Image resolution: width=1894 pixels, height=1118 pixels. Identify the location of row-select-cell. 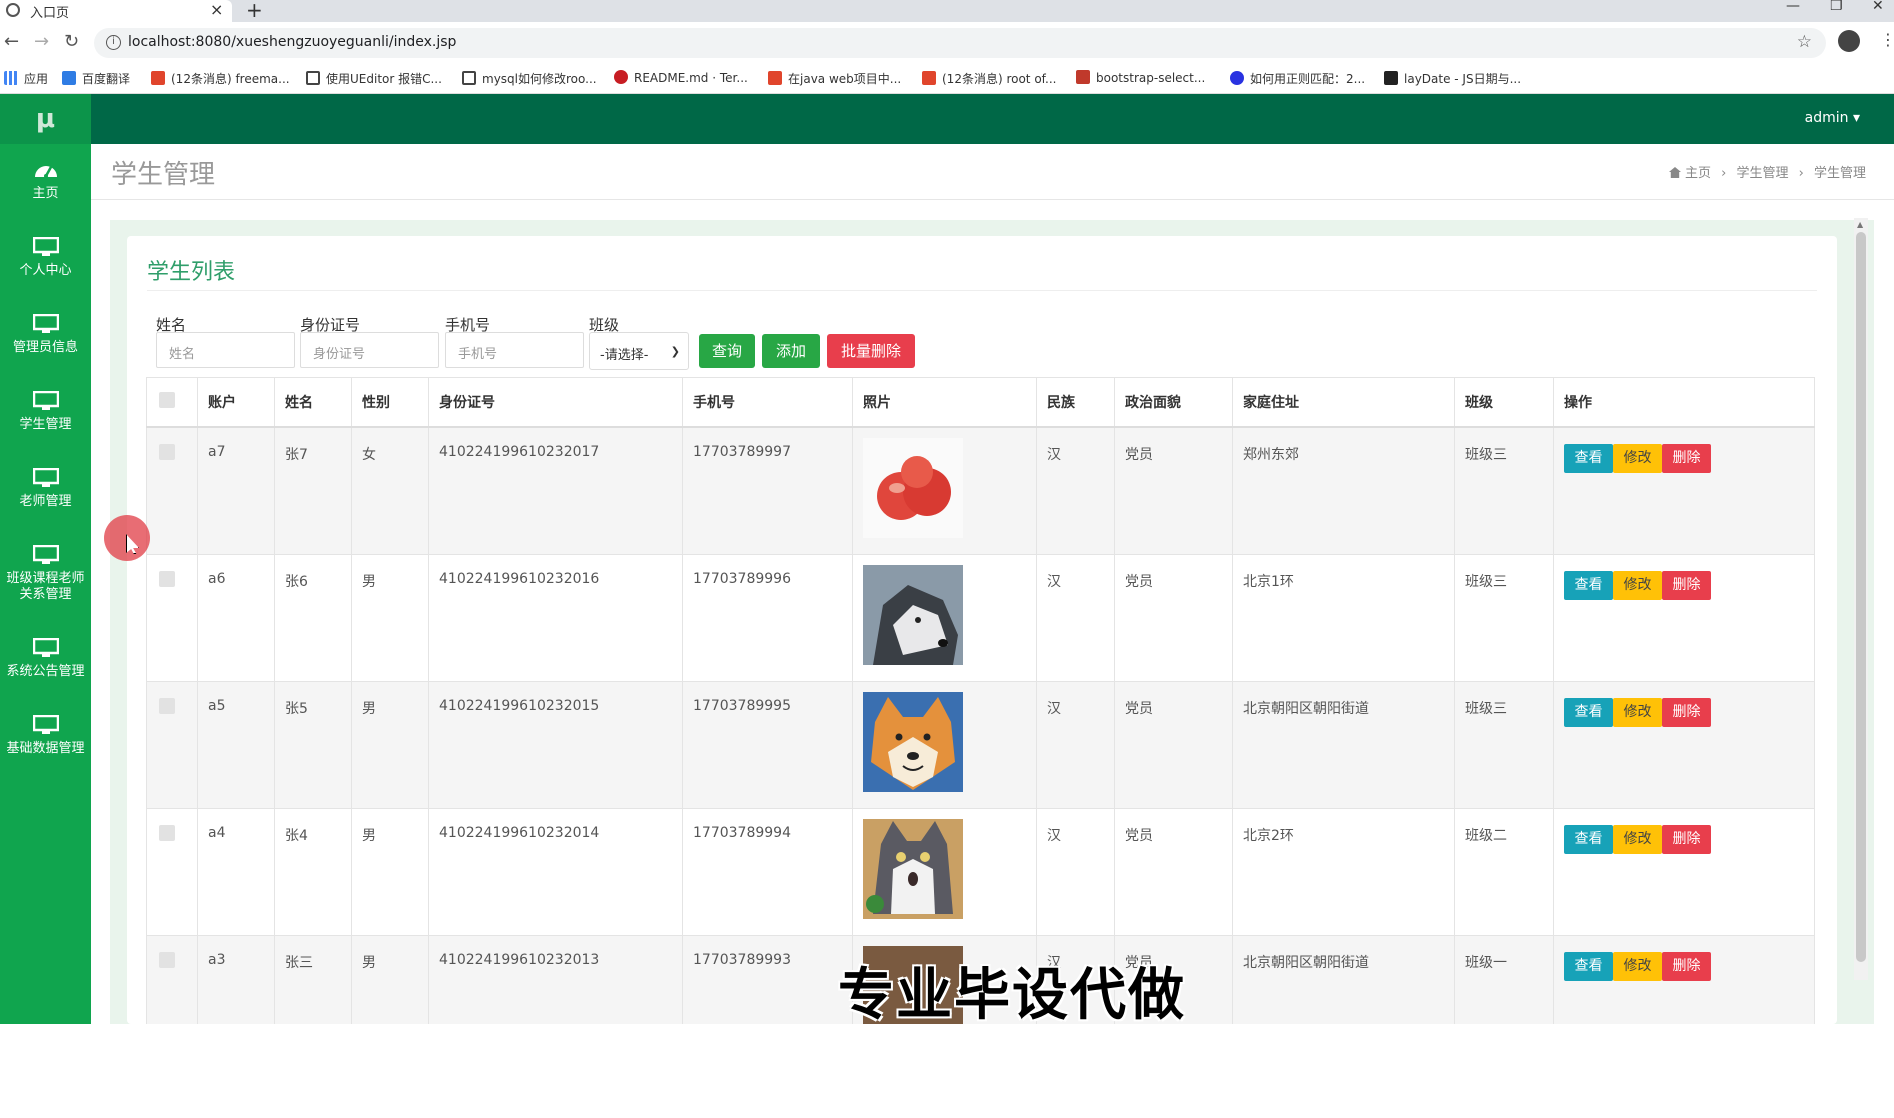
(172, 490).